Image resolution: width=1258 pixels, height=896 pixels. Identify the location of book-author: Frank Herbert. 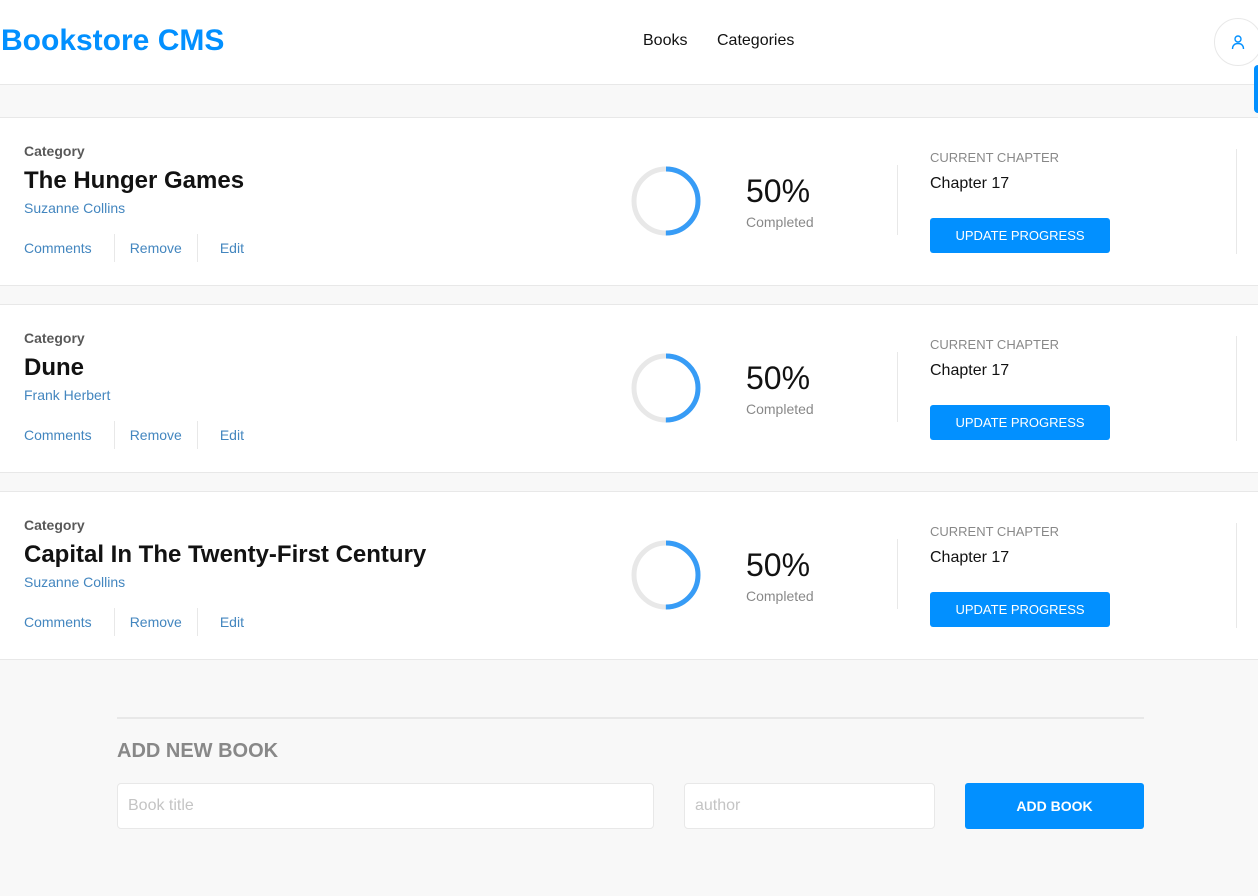
(67, 395).